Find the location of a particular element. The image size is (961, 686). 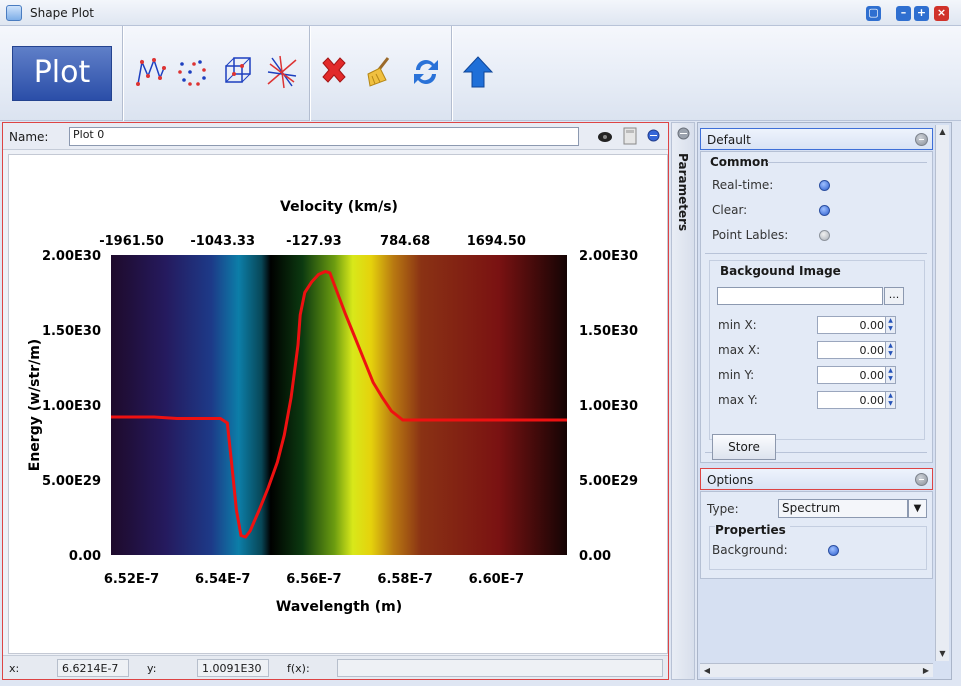

options-section-body: Type: Spectrum ▼ Properties Background: is located at coordinates (816, 535).